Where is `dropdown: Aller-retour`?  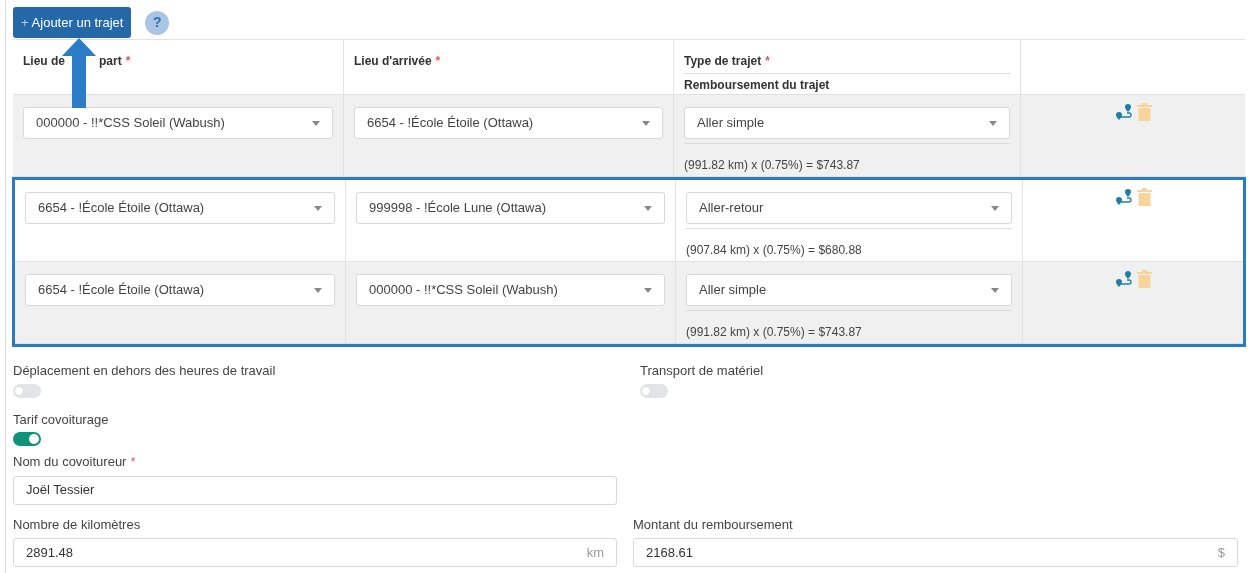
dropdown: Aller-retour is located at coordinates (849, 208).